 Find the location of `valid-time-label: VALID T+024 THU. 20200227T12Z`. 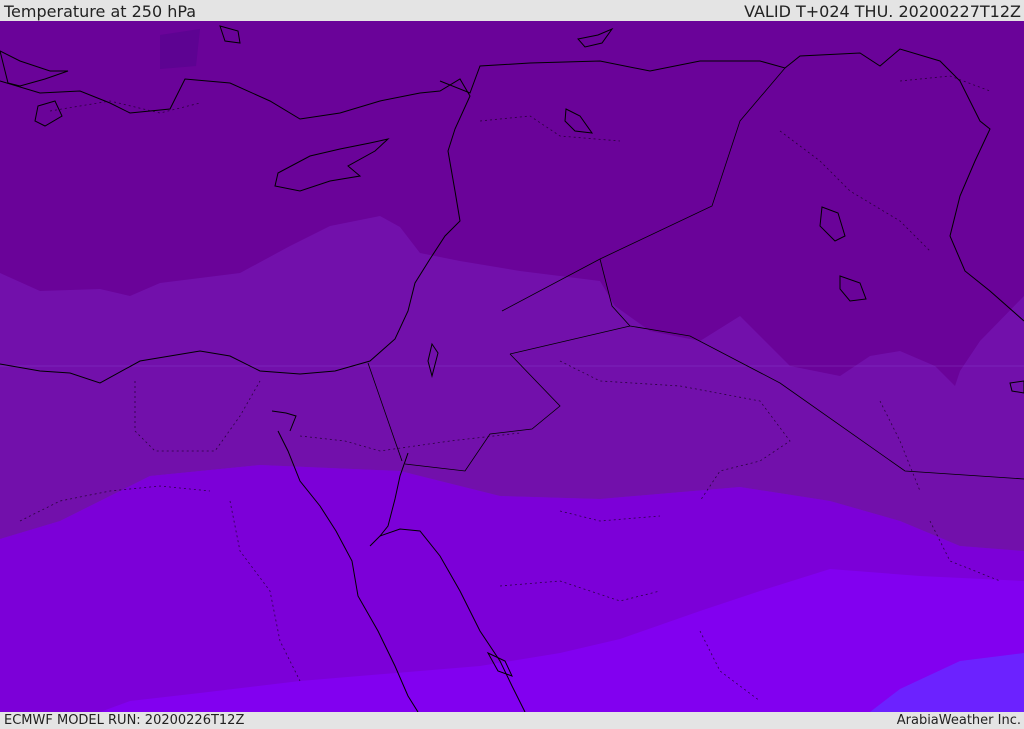

valid-time-label: VALID T+024 THU. 20200227T12Z is located at coordinates (882, 11).